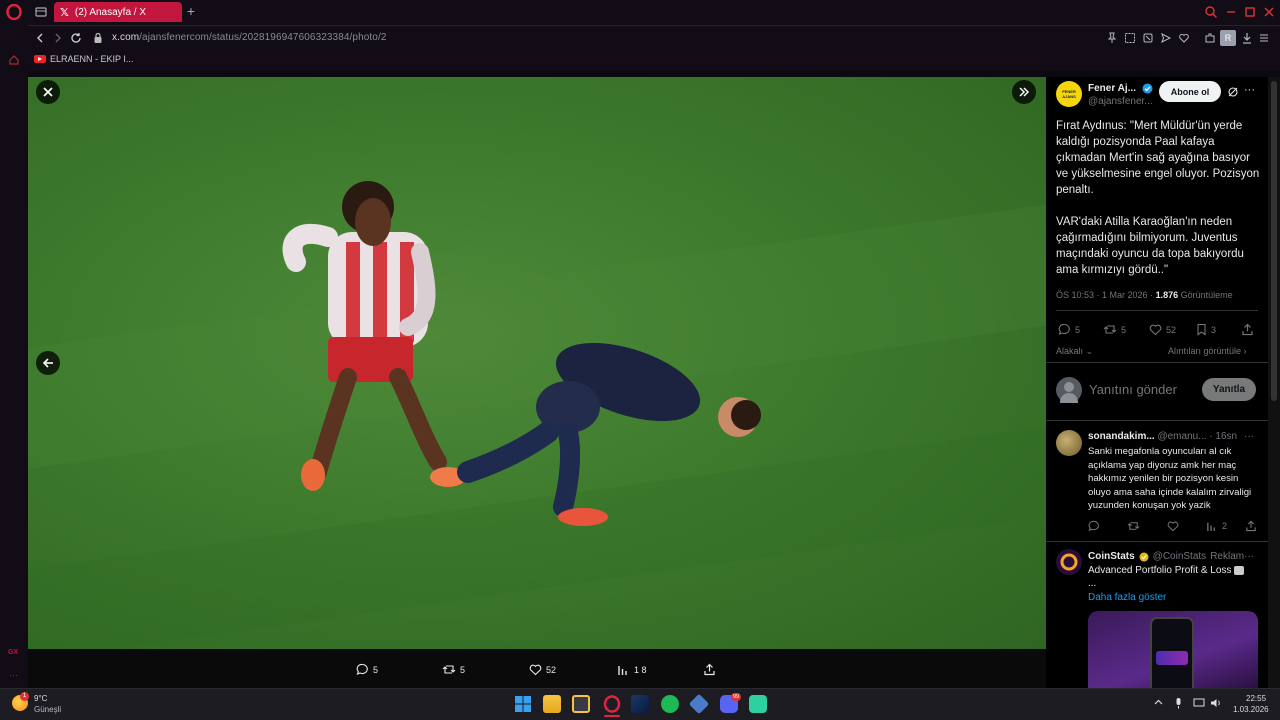 This screenshot has width=1280, height=720. I want to click on snapshot-icon, so click(1130, 38).